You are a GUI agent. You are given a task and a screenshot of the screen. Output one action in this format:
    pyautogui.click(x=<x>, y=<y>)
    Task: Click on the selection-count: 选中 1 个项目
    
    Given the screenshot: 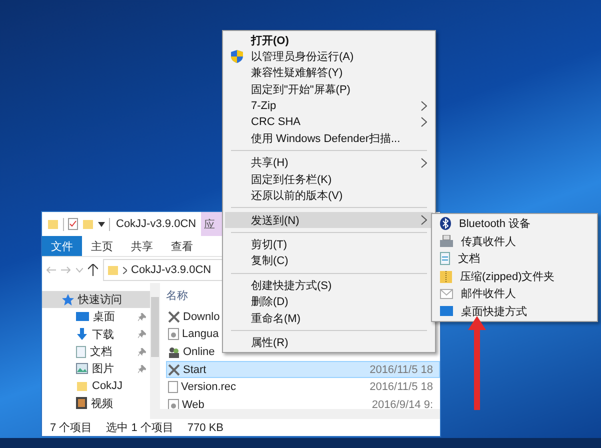 What is the action you would take?
    pyautogui.click(x=140, y=428)
    